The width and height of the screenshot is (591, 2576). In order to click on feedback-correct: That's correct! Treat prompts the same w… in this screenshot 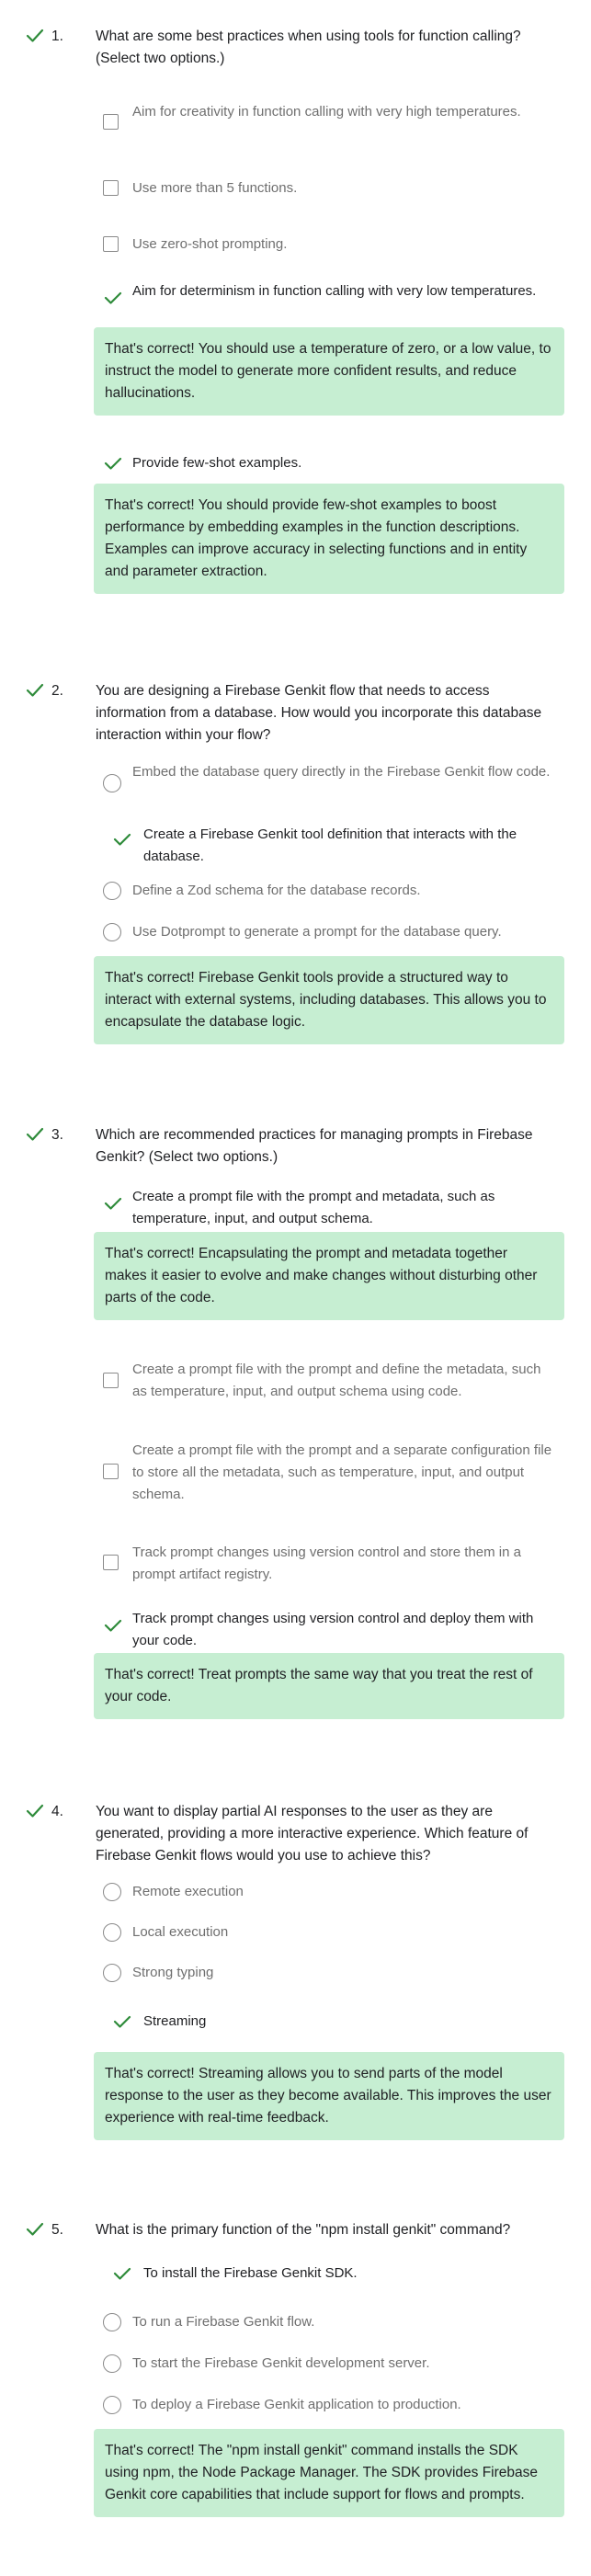, I will do `click(329, 1686)`.